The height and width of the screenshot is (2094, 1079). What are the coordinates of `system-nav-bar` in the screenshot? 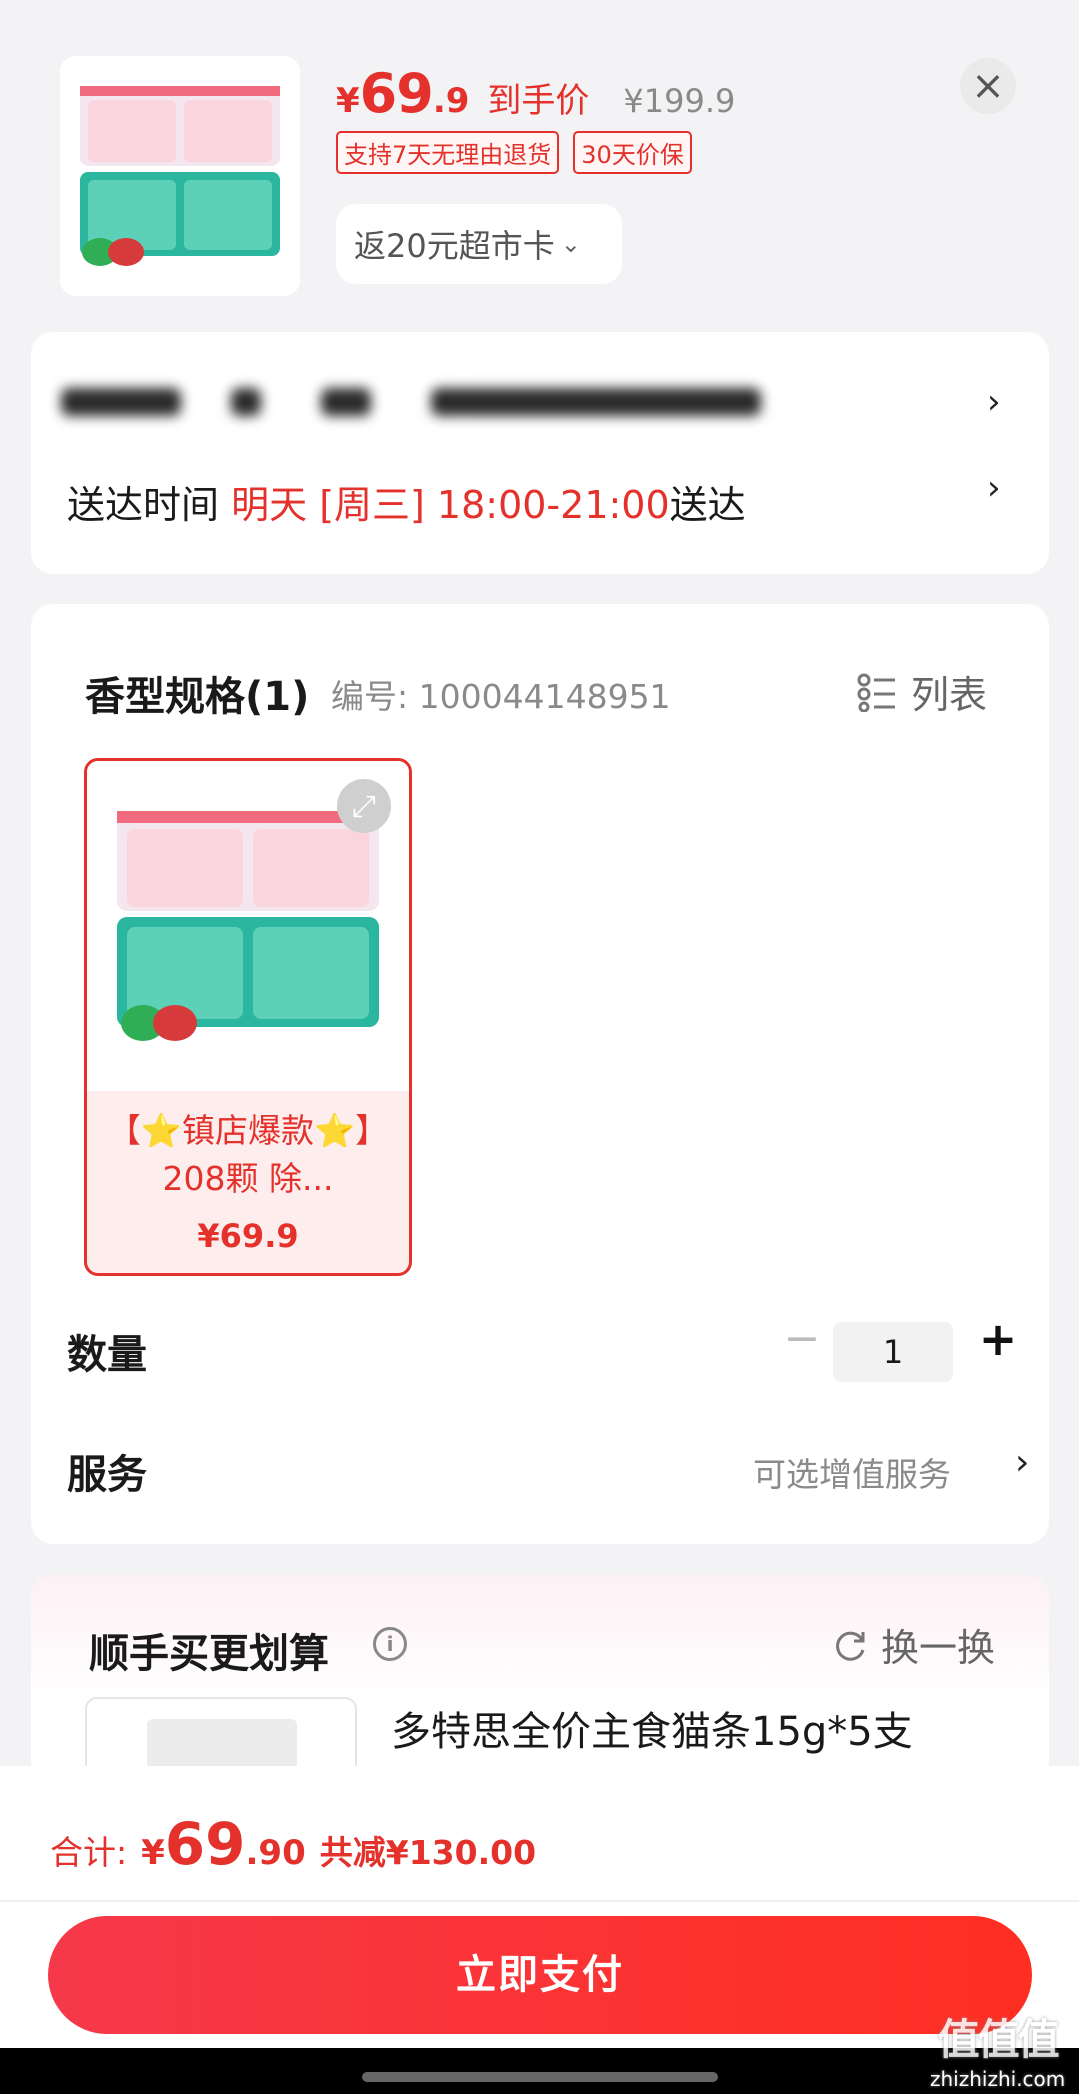 It's located at (539, 2071).